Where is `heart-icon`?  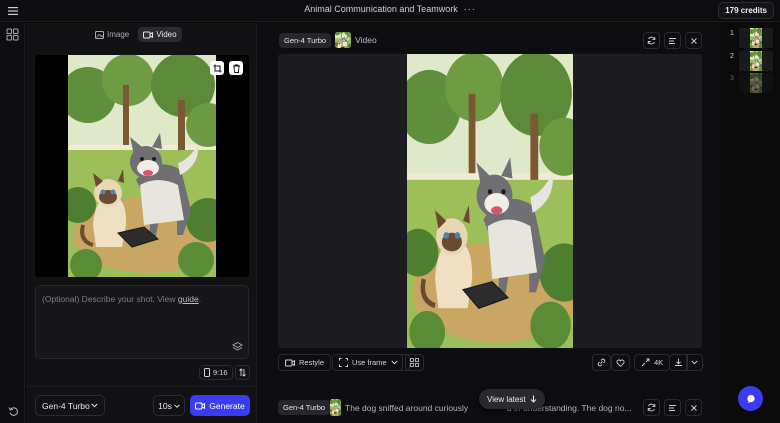 heart-icon is located at coordinates (620, 363).